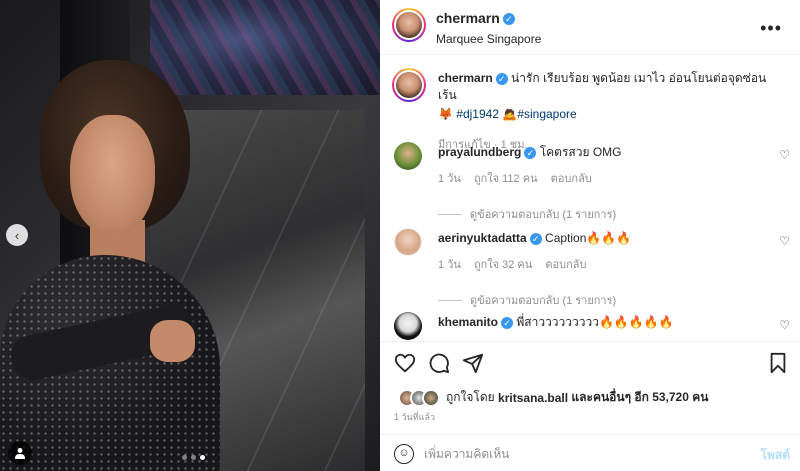 The image size is (800, 471). What do you see at coordinates (533, 398) in the screenshot?
I see `liker-username: kritsana.ball` at bounding box center [533, 398].